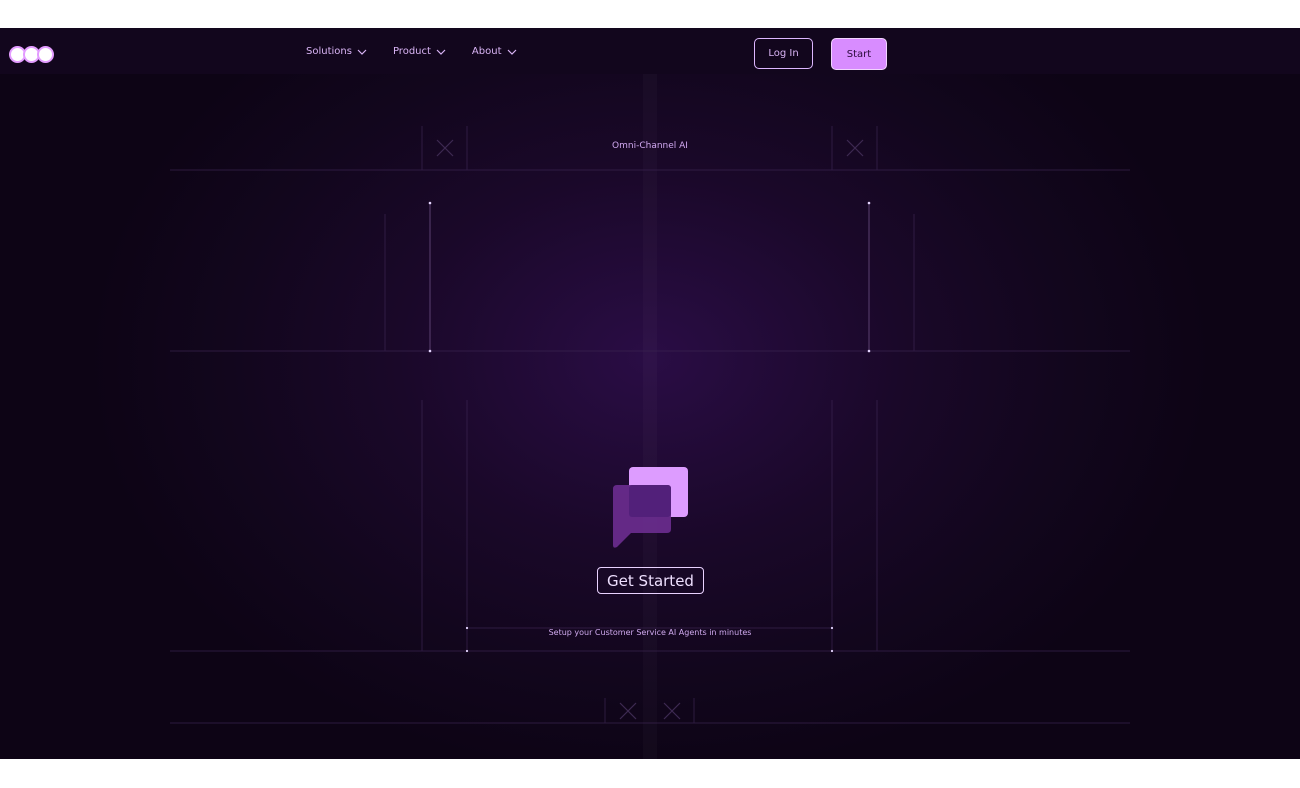 Image resolution: width=1300 pixels, height=788 pixels. I want to click on start-button: Start, so click(859, 54).